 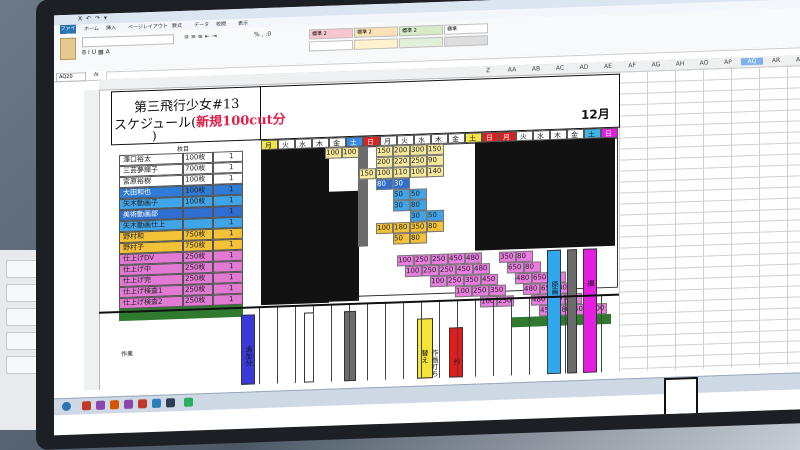 What do you see at coordinates (466, 29) in the screenshot?
I see `style-gallery-item: 標準` at bounding box center [466, 29].